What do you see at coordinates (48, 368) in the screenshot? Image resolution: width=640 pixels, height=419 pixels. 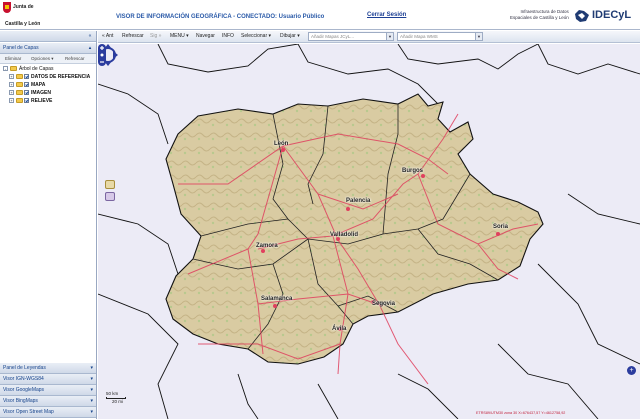 I see `panel-legend: Panel de Leyendas ▾` at bounding box center [48, 368].